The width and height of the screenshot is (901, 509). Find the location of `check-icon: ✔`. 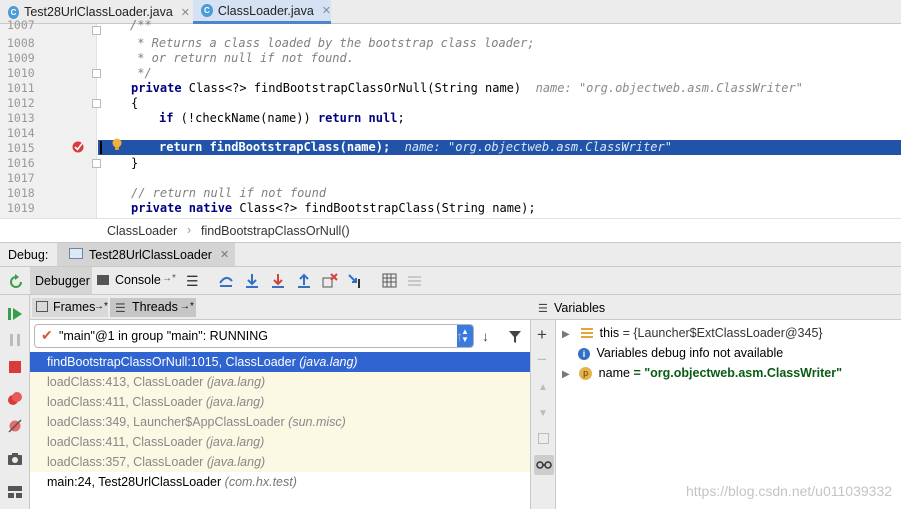

check-icon: ✔ is located at coordinates (47, 335).